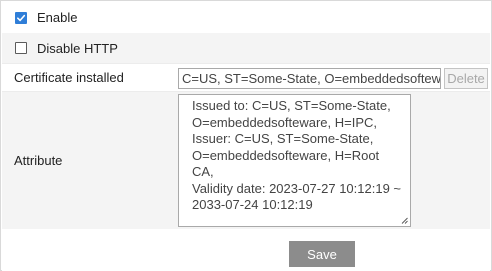 The image size is (492, 271). What do you see at coordinates (309, 78) in the screenshot?
I see `certificate-field: C=US, ST=Some-State, O=embeddedsoftewa` at bounding box center [309, 78].